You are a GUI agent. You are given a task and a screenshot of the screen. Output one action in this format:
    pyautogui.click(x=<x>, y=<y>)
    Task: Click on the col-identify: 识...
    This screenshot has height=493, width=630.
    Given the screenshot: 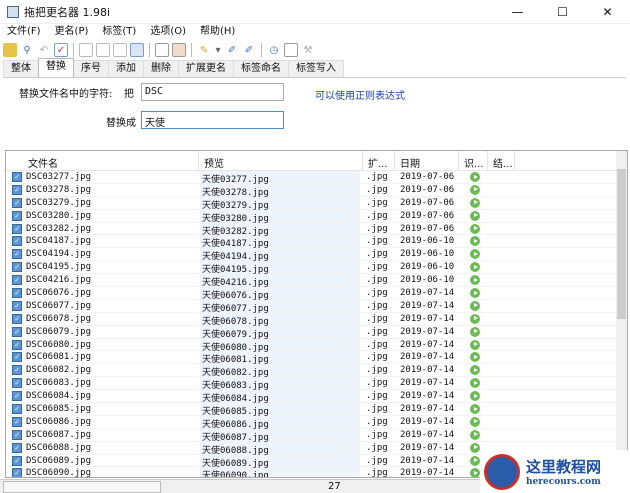 What is the action you would take?
    pyautogui.click(x=474, y=162)
    